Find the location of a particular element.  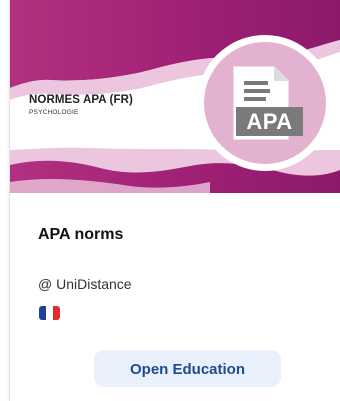

flag-white-stripe is located at coordinates (49, 313).